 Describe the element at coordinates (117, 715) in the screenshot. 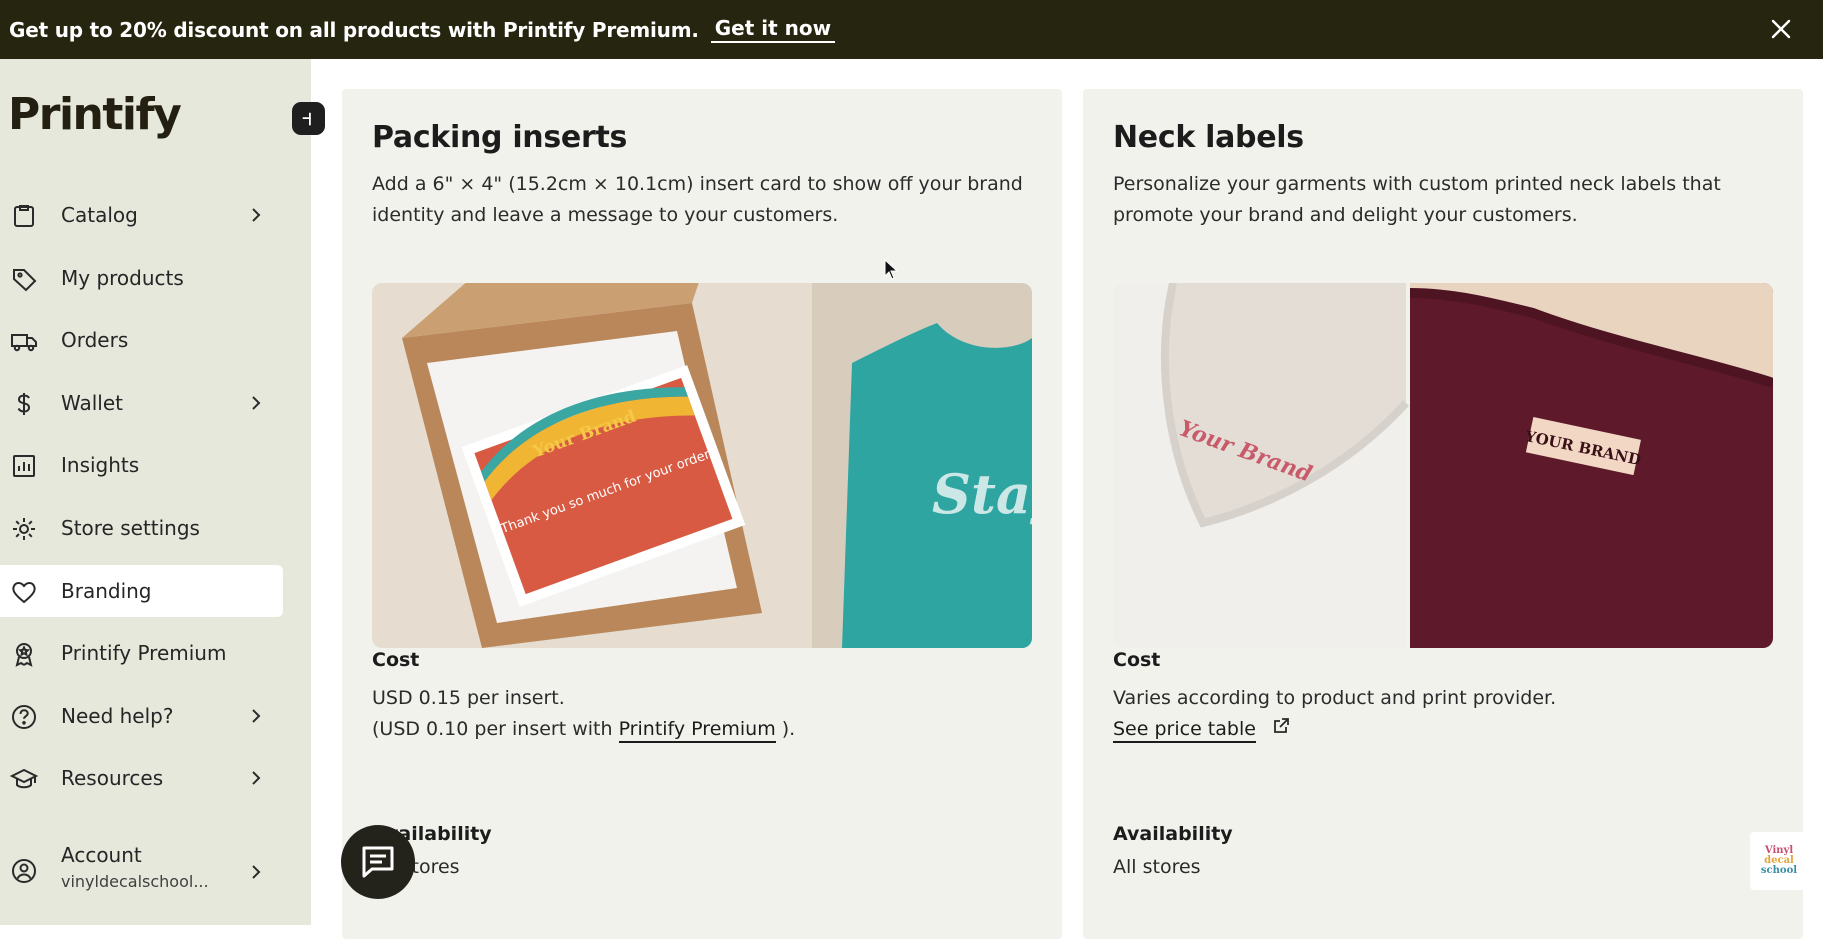

I see `sidebar-item-label: Need help?` at that location.